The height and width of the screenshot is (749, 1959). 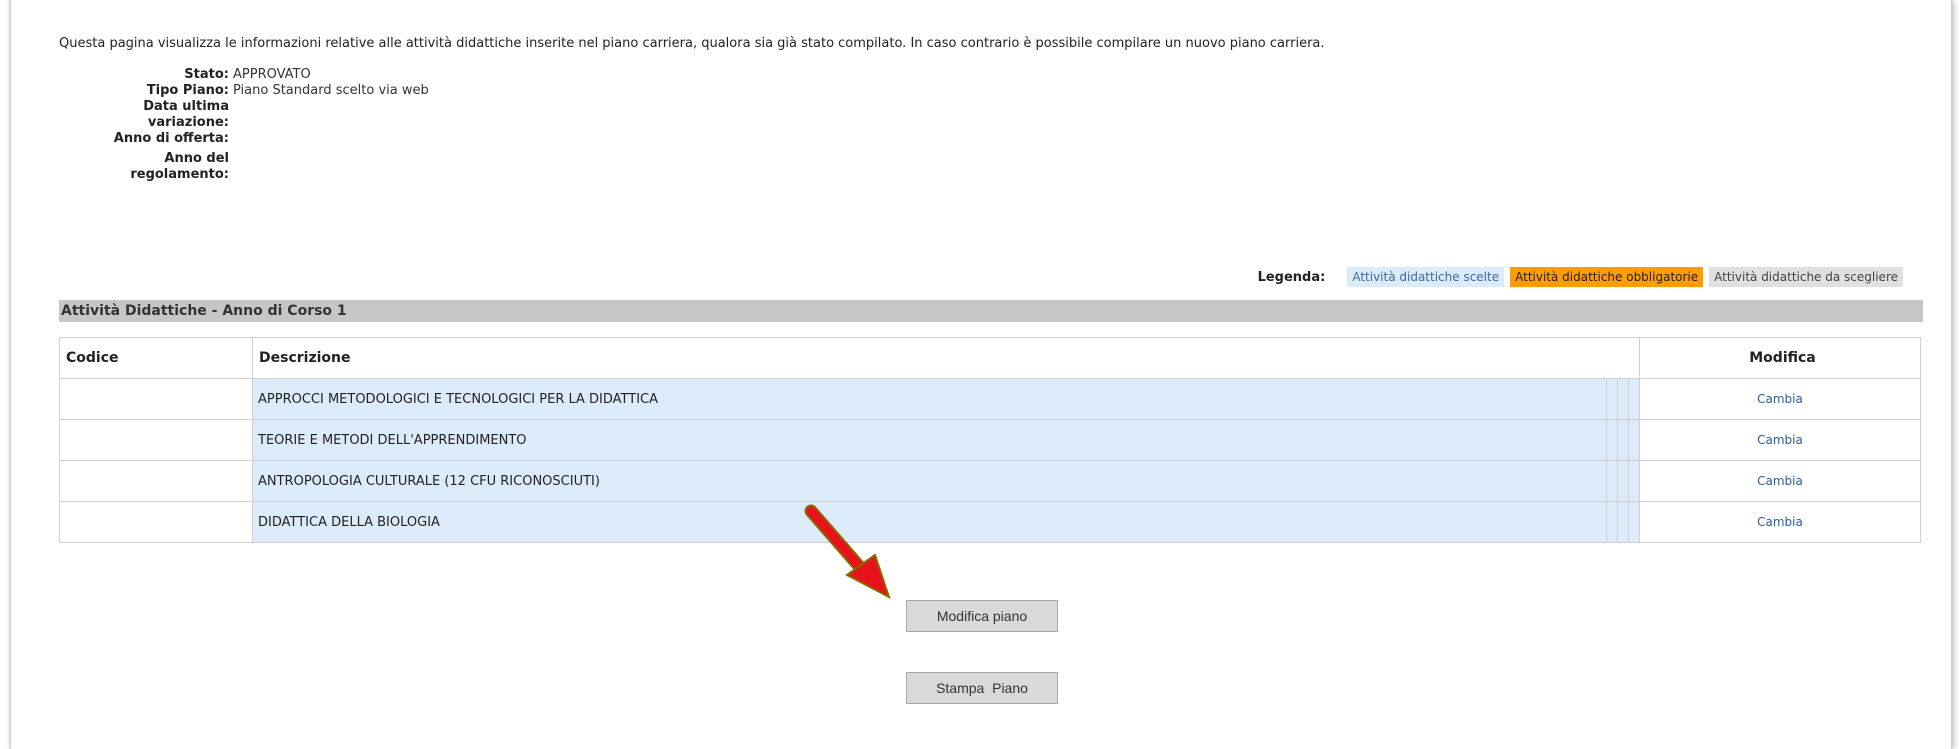 I want to click on table-row: DIDATTICA DELLA BIOLOGIA Cambia, so click(x=990, y=522).